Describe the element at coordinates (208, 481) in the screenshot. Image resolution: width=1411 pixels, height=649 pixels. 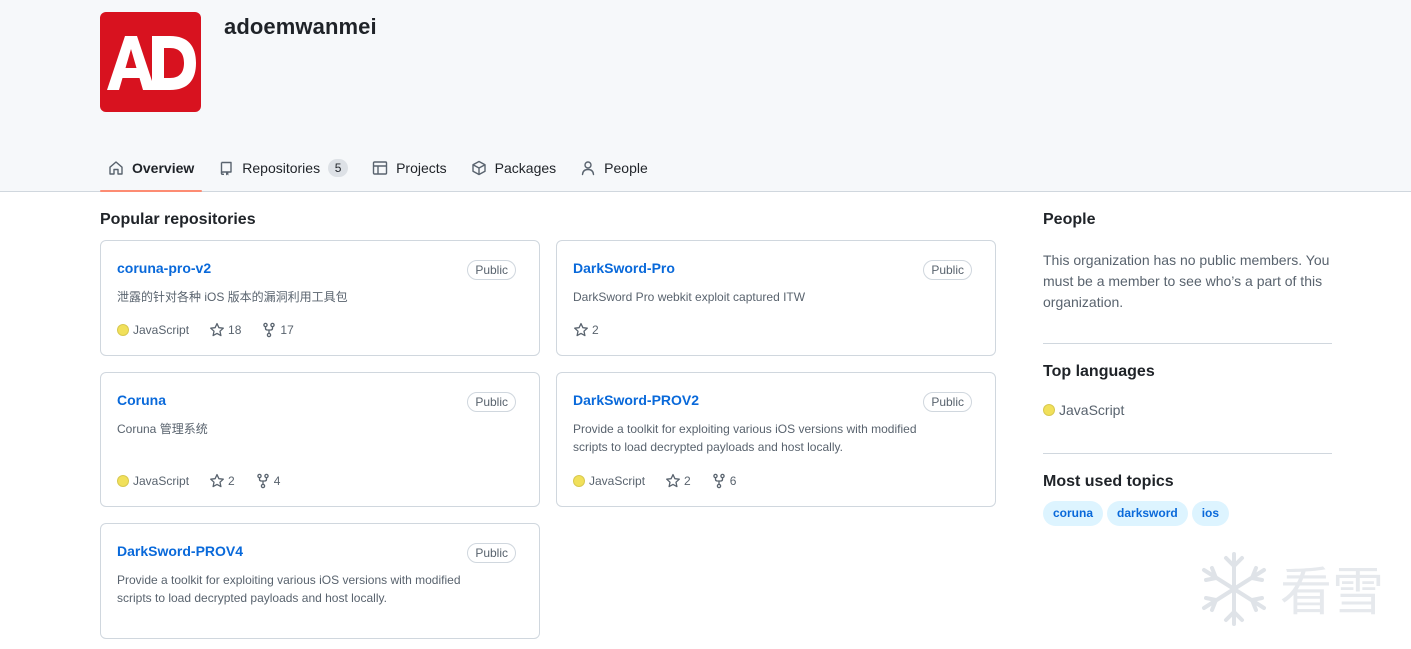
I see `repo-meta: JavaScript 2 4` at that location.